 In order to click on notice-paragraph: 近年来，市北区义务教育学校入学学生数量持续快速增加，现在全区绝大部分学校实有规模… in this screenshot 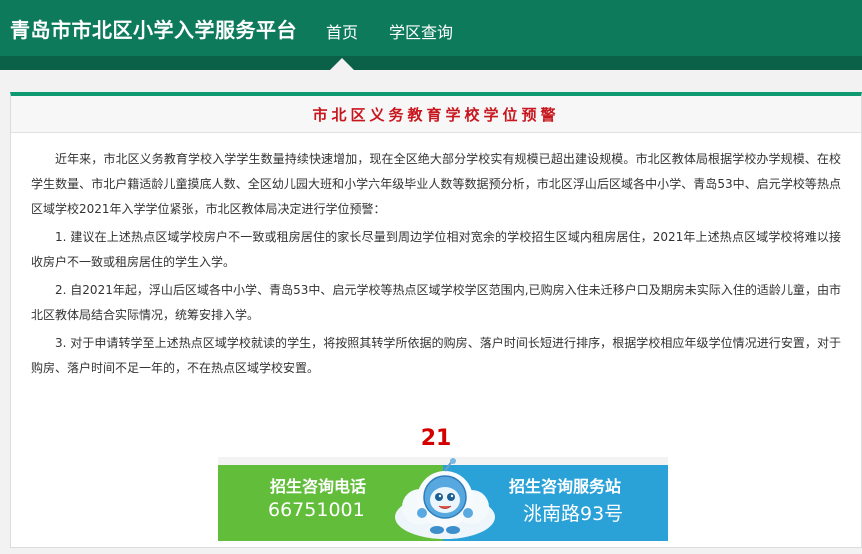, I will do `click(436, 184)`.